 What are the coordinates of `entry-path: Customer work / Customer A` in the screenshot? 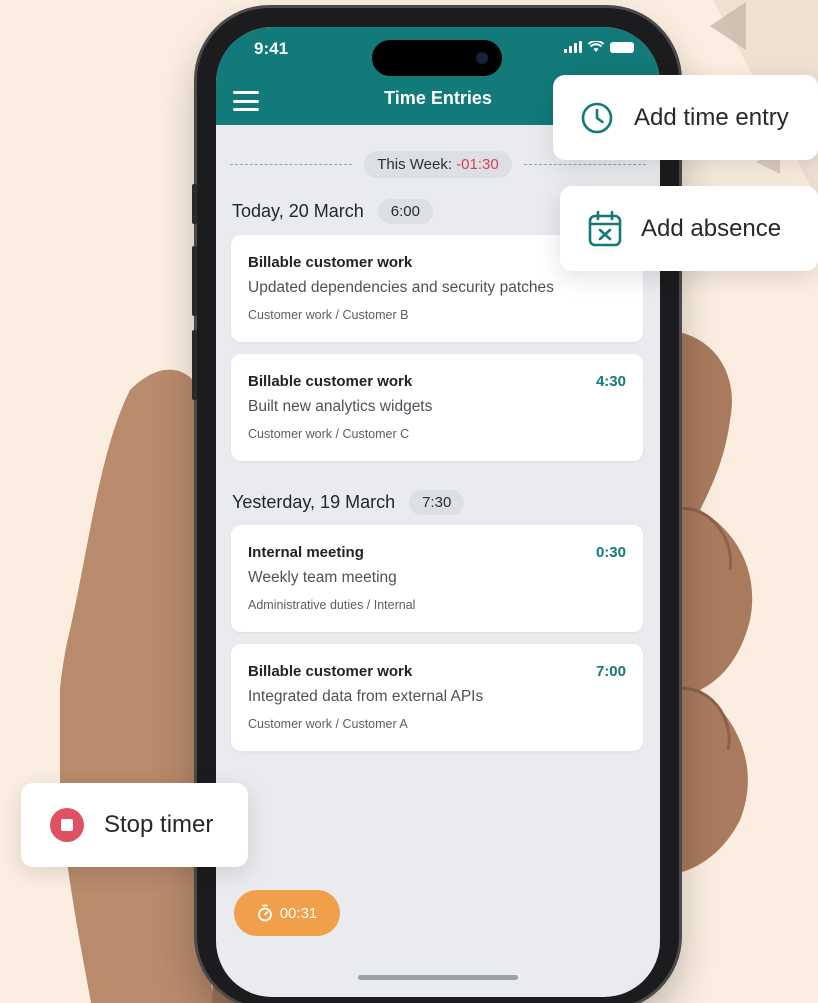 It's located at (328, 724).